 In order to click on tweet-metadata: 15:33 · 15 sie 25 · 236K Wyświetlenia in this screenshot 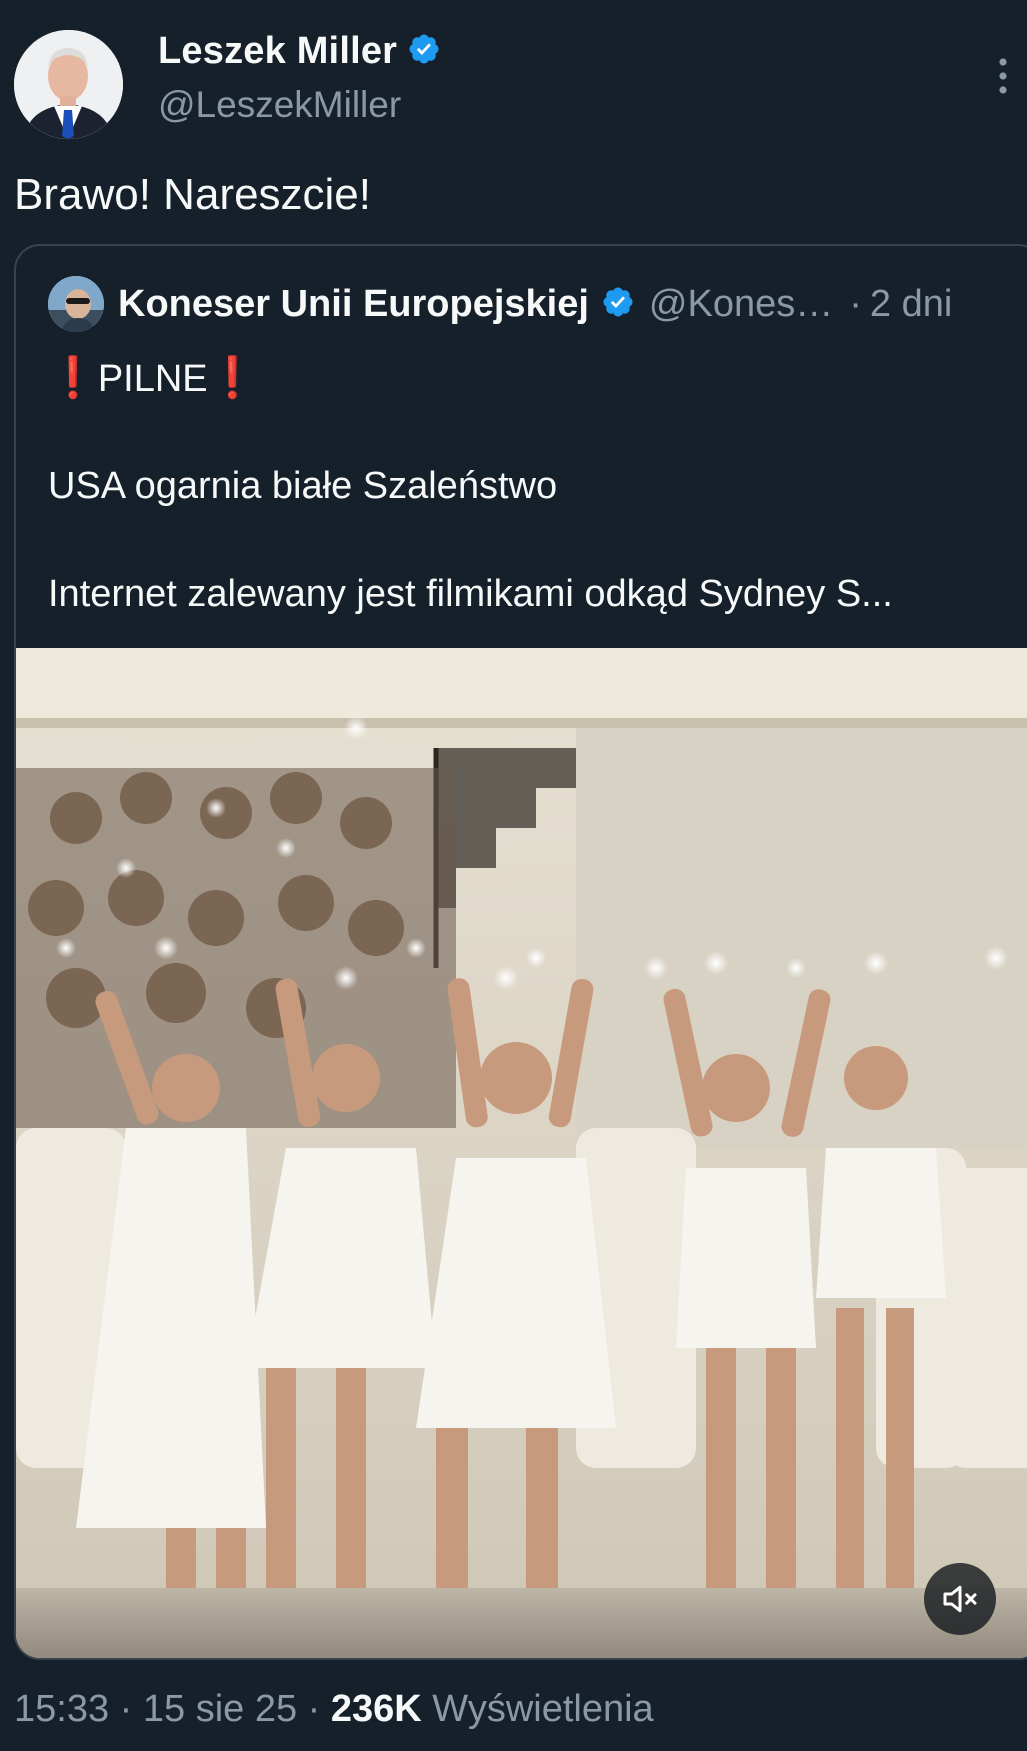, I will do `click(334, 1709)`.